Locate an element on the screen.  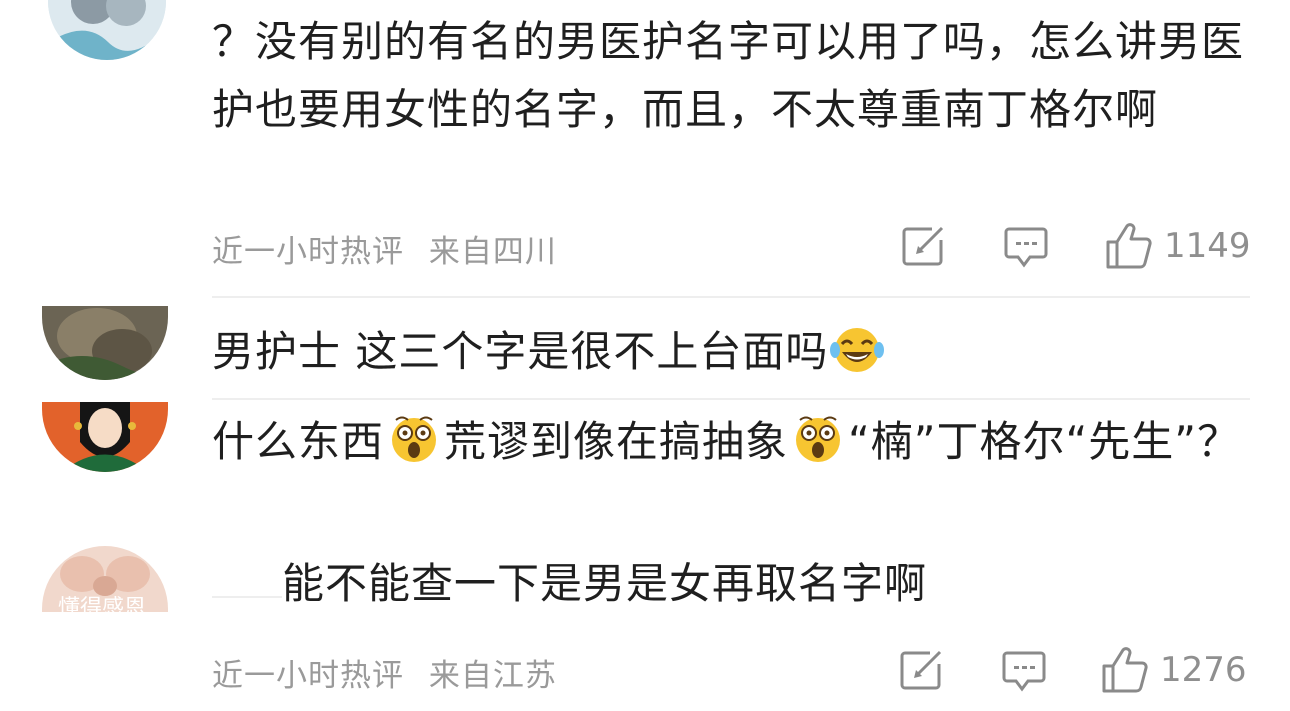
reply-text: 什么东西 荒谬到像在搞抽象 “楠”丁格尔“先生”？ is located at coordinates (732, 446).